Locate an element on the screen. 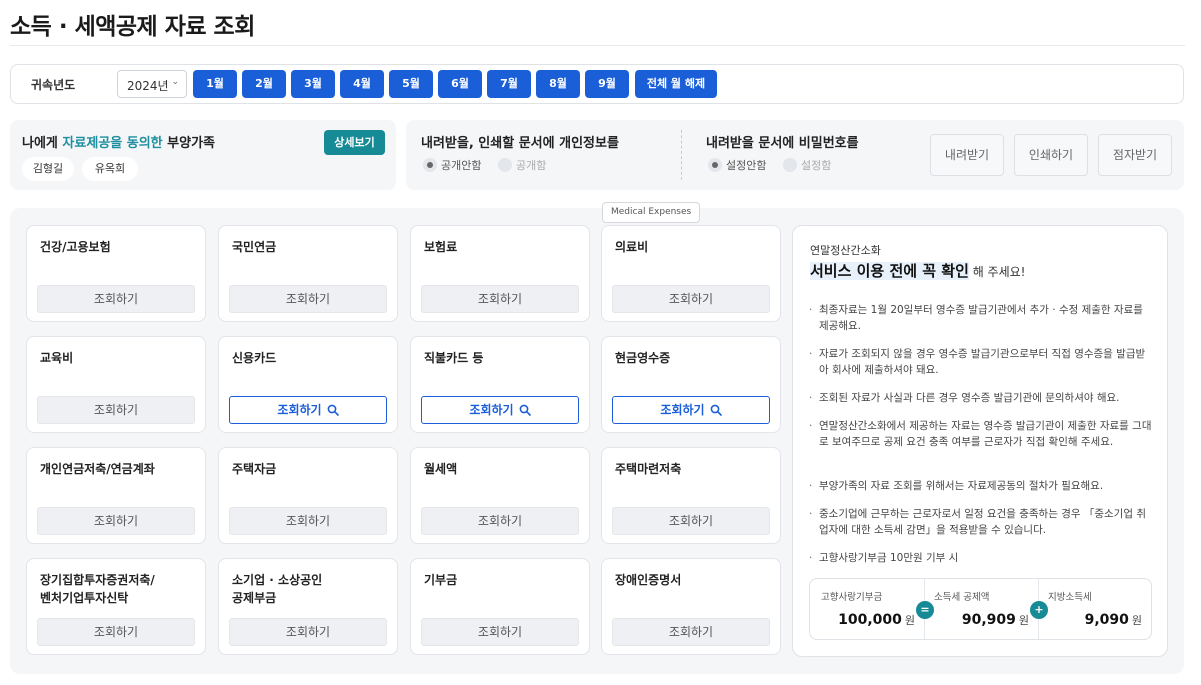 Image resolution: width=1201 pixels, height=685 pixels. year-label: 귀속년도 is located at coordinates (53, 85).